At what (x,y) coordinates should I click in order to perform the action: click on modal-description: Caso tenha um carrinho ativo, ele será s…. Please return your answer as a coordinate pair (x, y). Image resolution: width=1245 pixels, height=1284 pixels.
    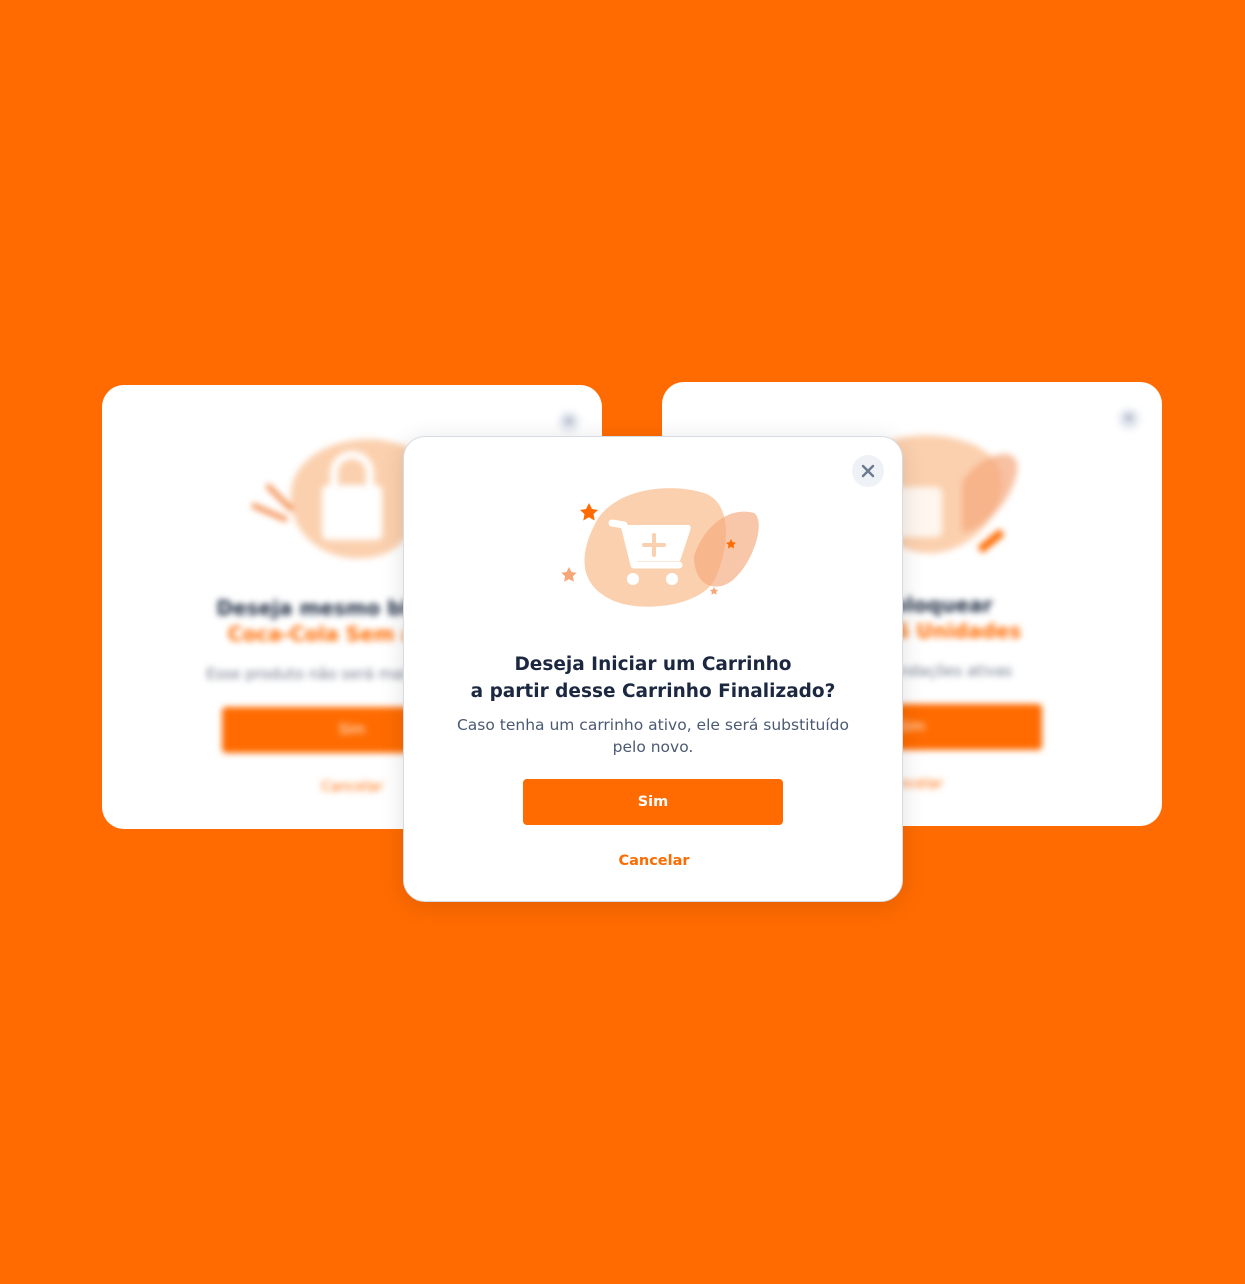
    Looking at the image, I should click on (653, 736).